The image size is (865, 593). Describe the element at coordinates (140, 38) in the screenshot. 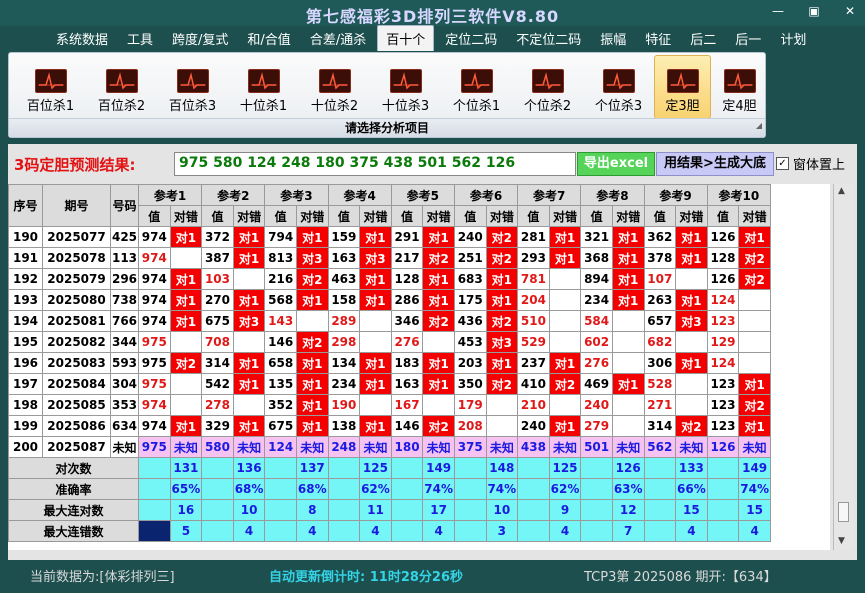

I see `menu-item: 工具` at that location.